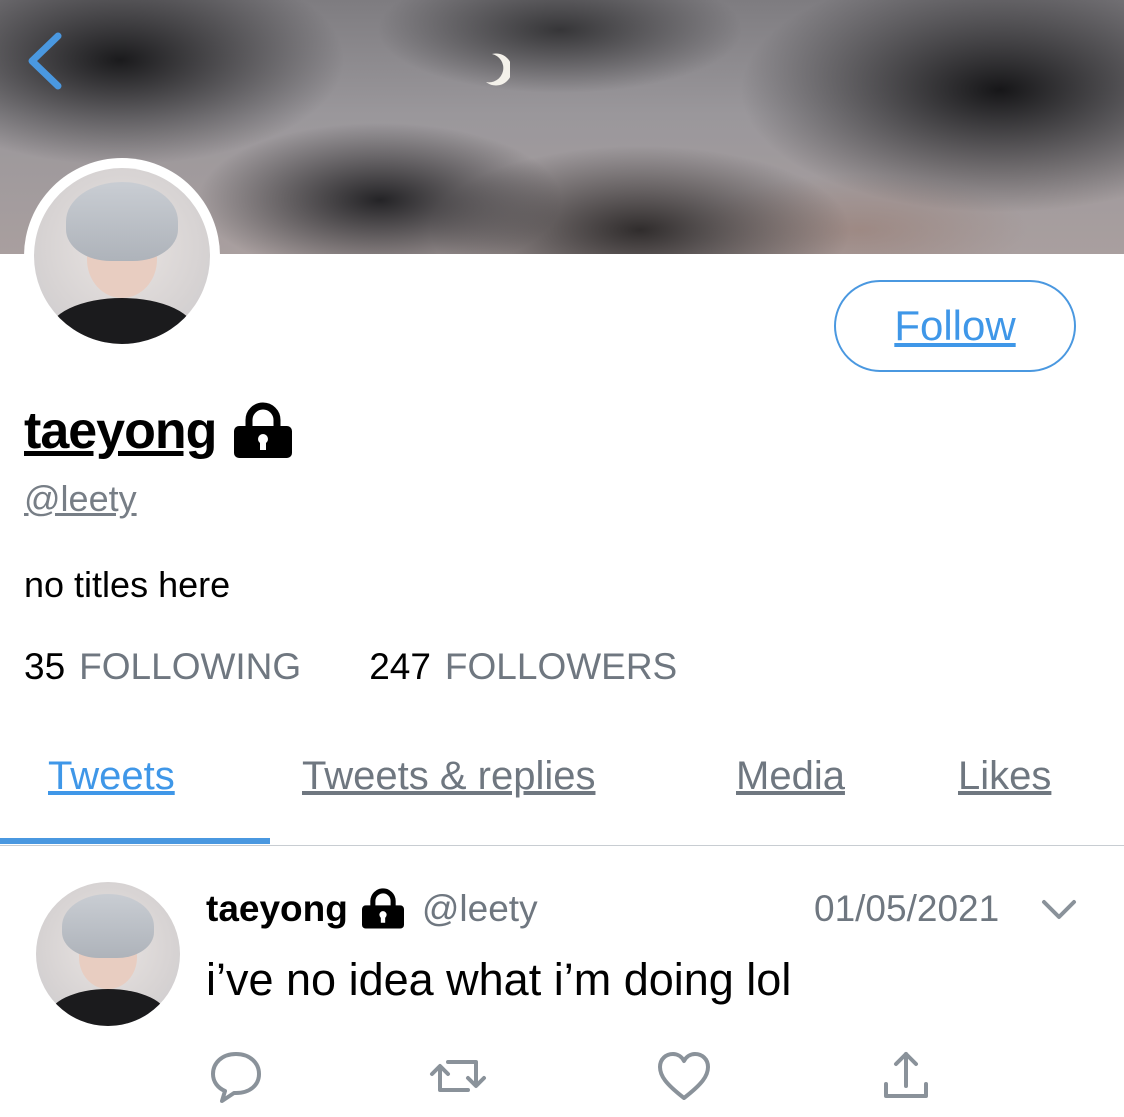  I want to click on follow-button: Follow, so click(955, 326).